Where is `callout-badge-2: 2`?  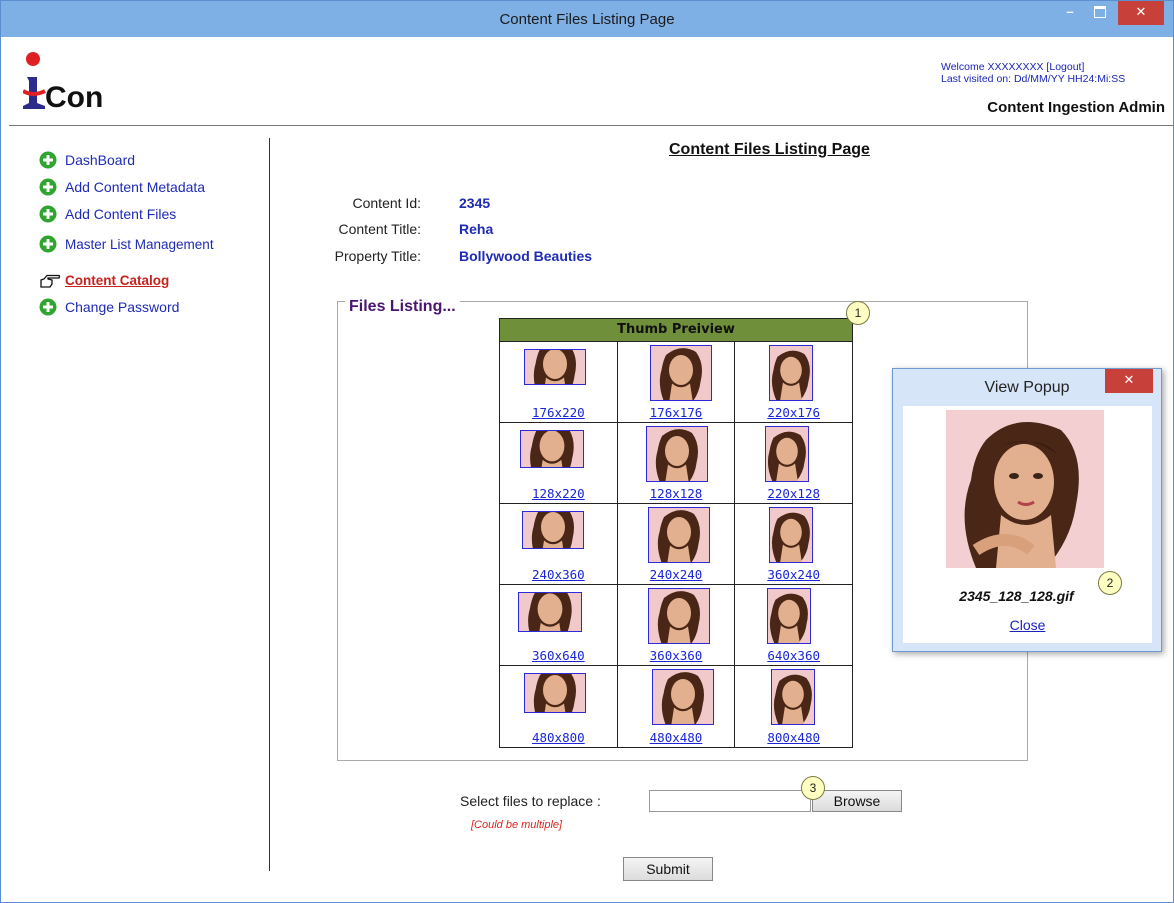 callout-badge-2: 2 is located at coordinates (1110, 583).